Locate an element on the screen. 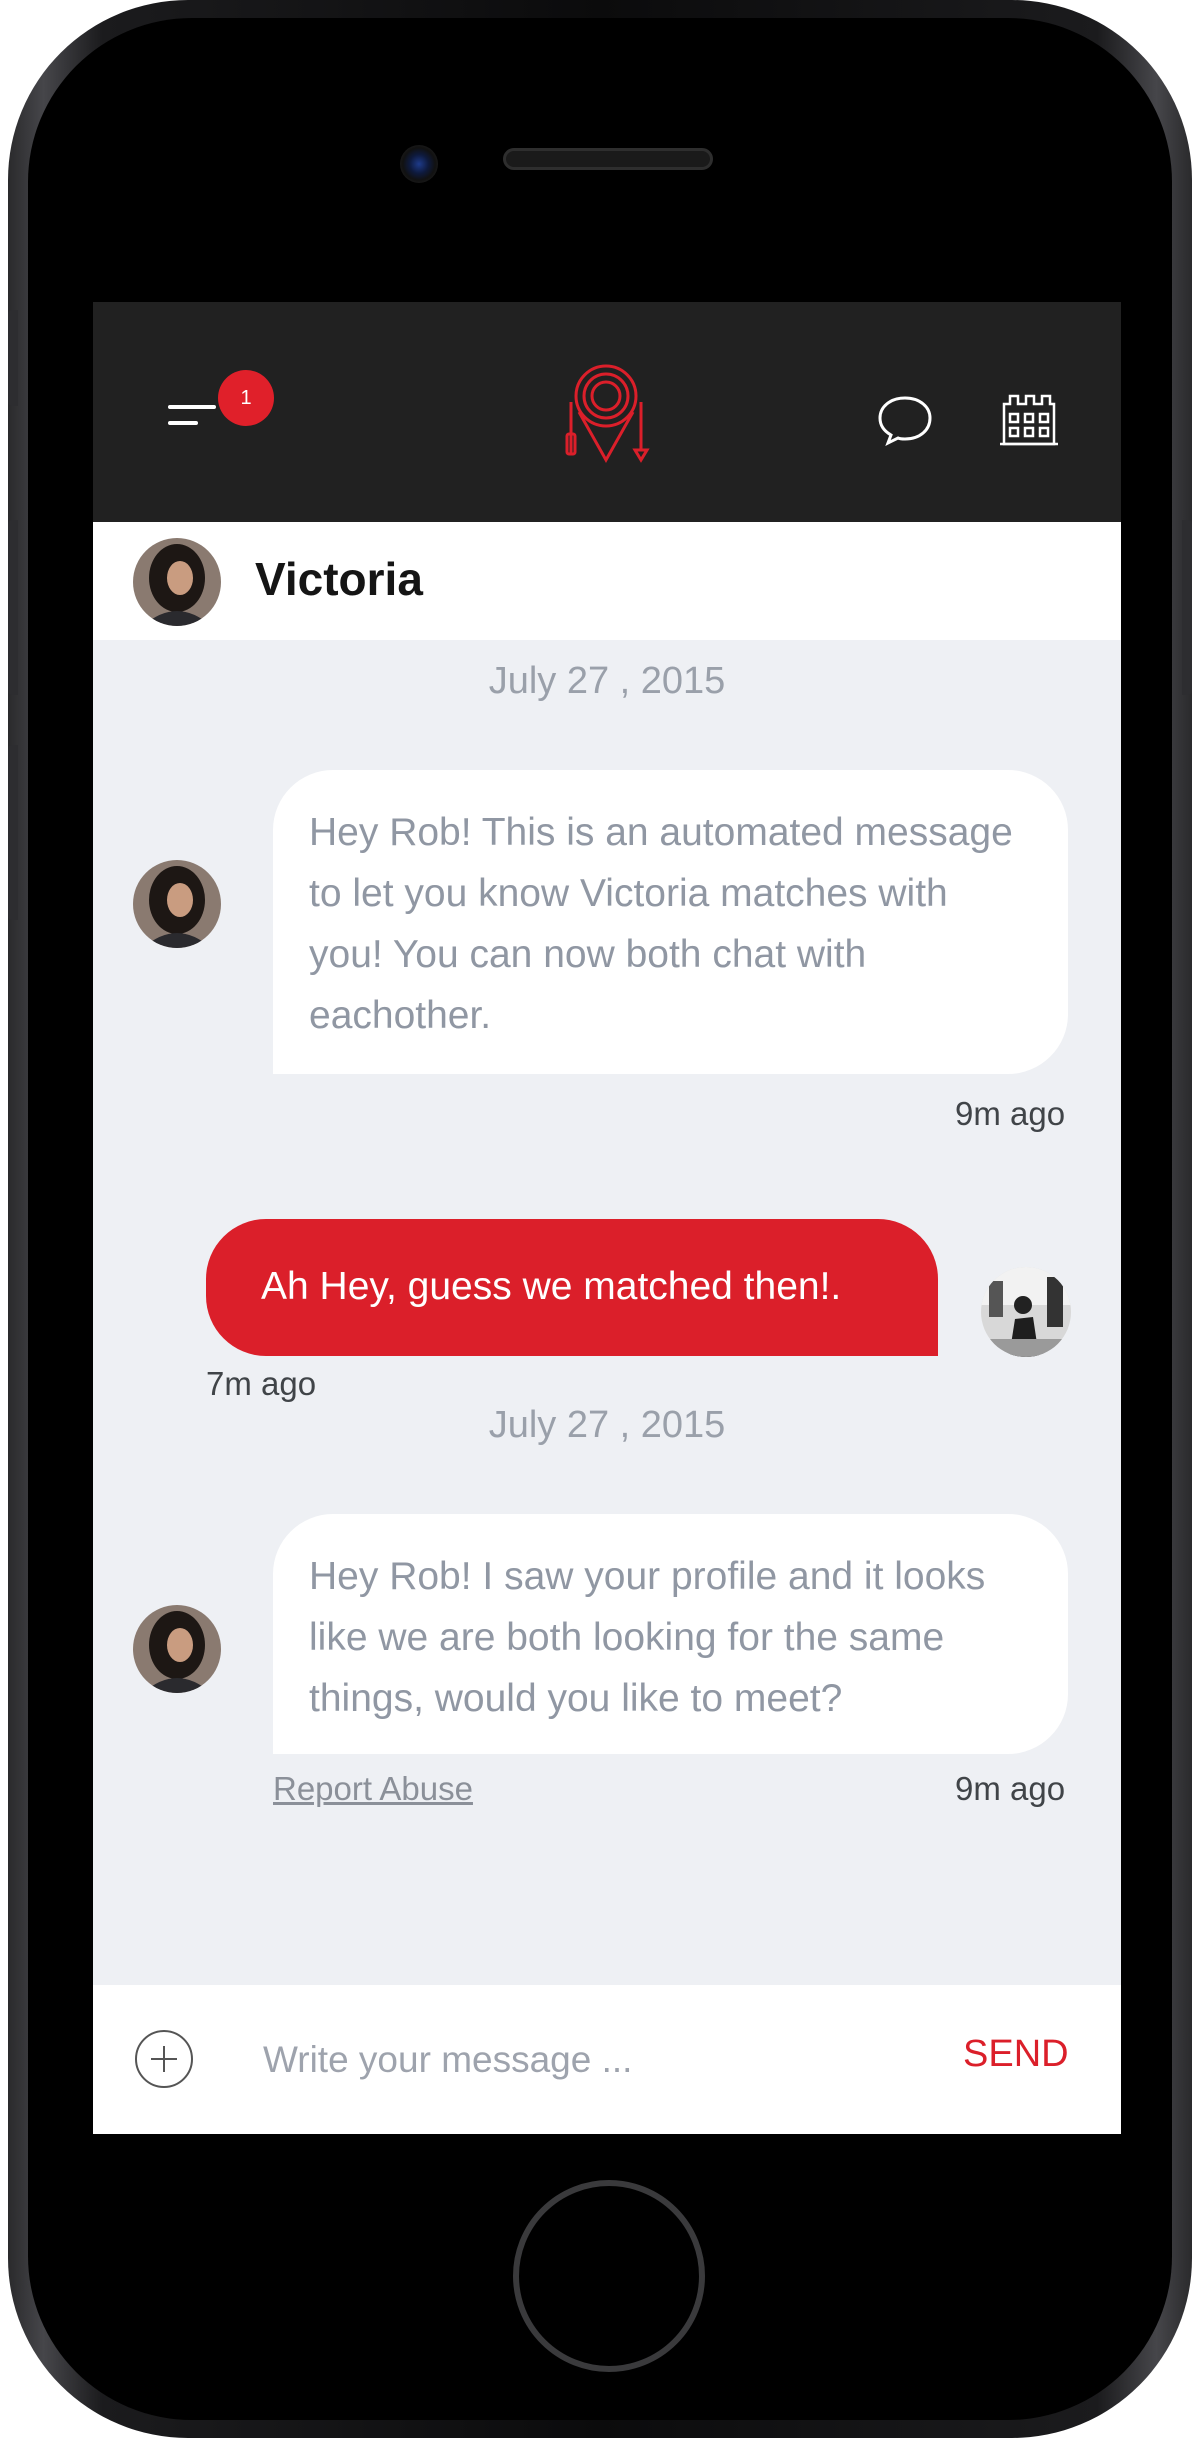 The width and height of the screenshot is (1200, 2438). app-logo-icon is located at coordinates (606, 414).